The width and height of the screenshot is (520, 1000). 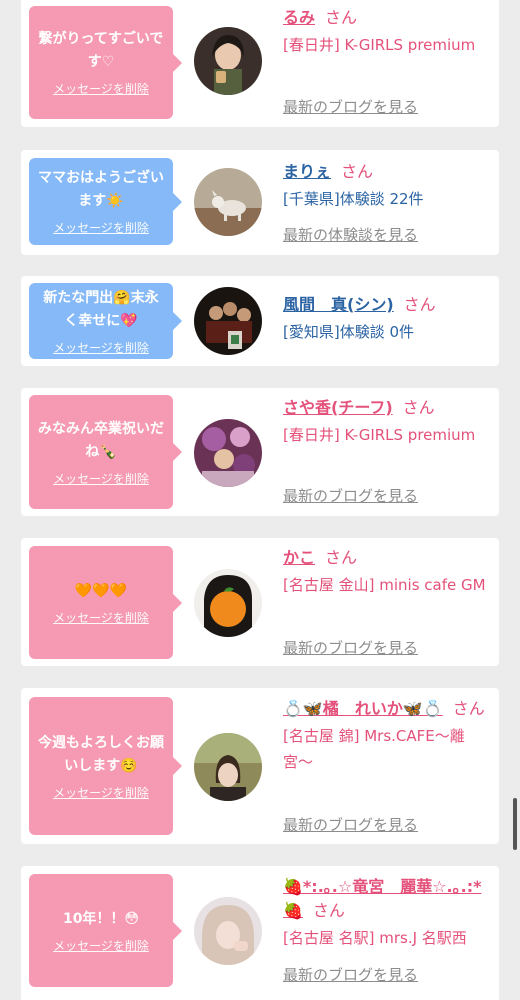 I want to click on message-text: 🧡🧡🧡, so click(x=101, y=590).